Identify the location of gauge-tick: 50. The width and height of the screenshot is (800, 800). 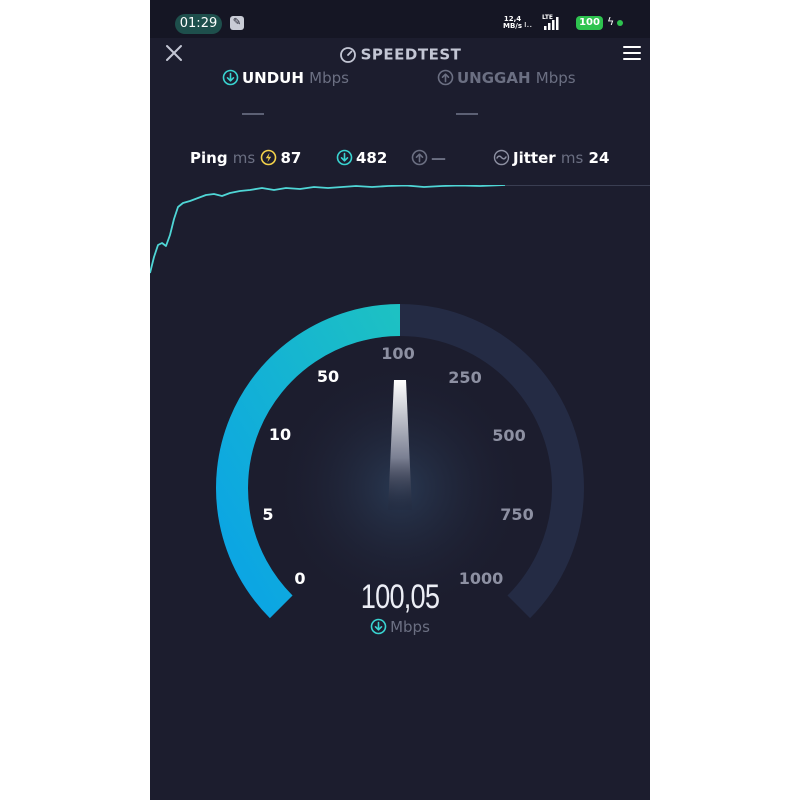
(328, 376).